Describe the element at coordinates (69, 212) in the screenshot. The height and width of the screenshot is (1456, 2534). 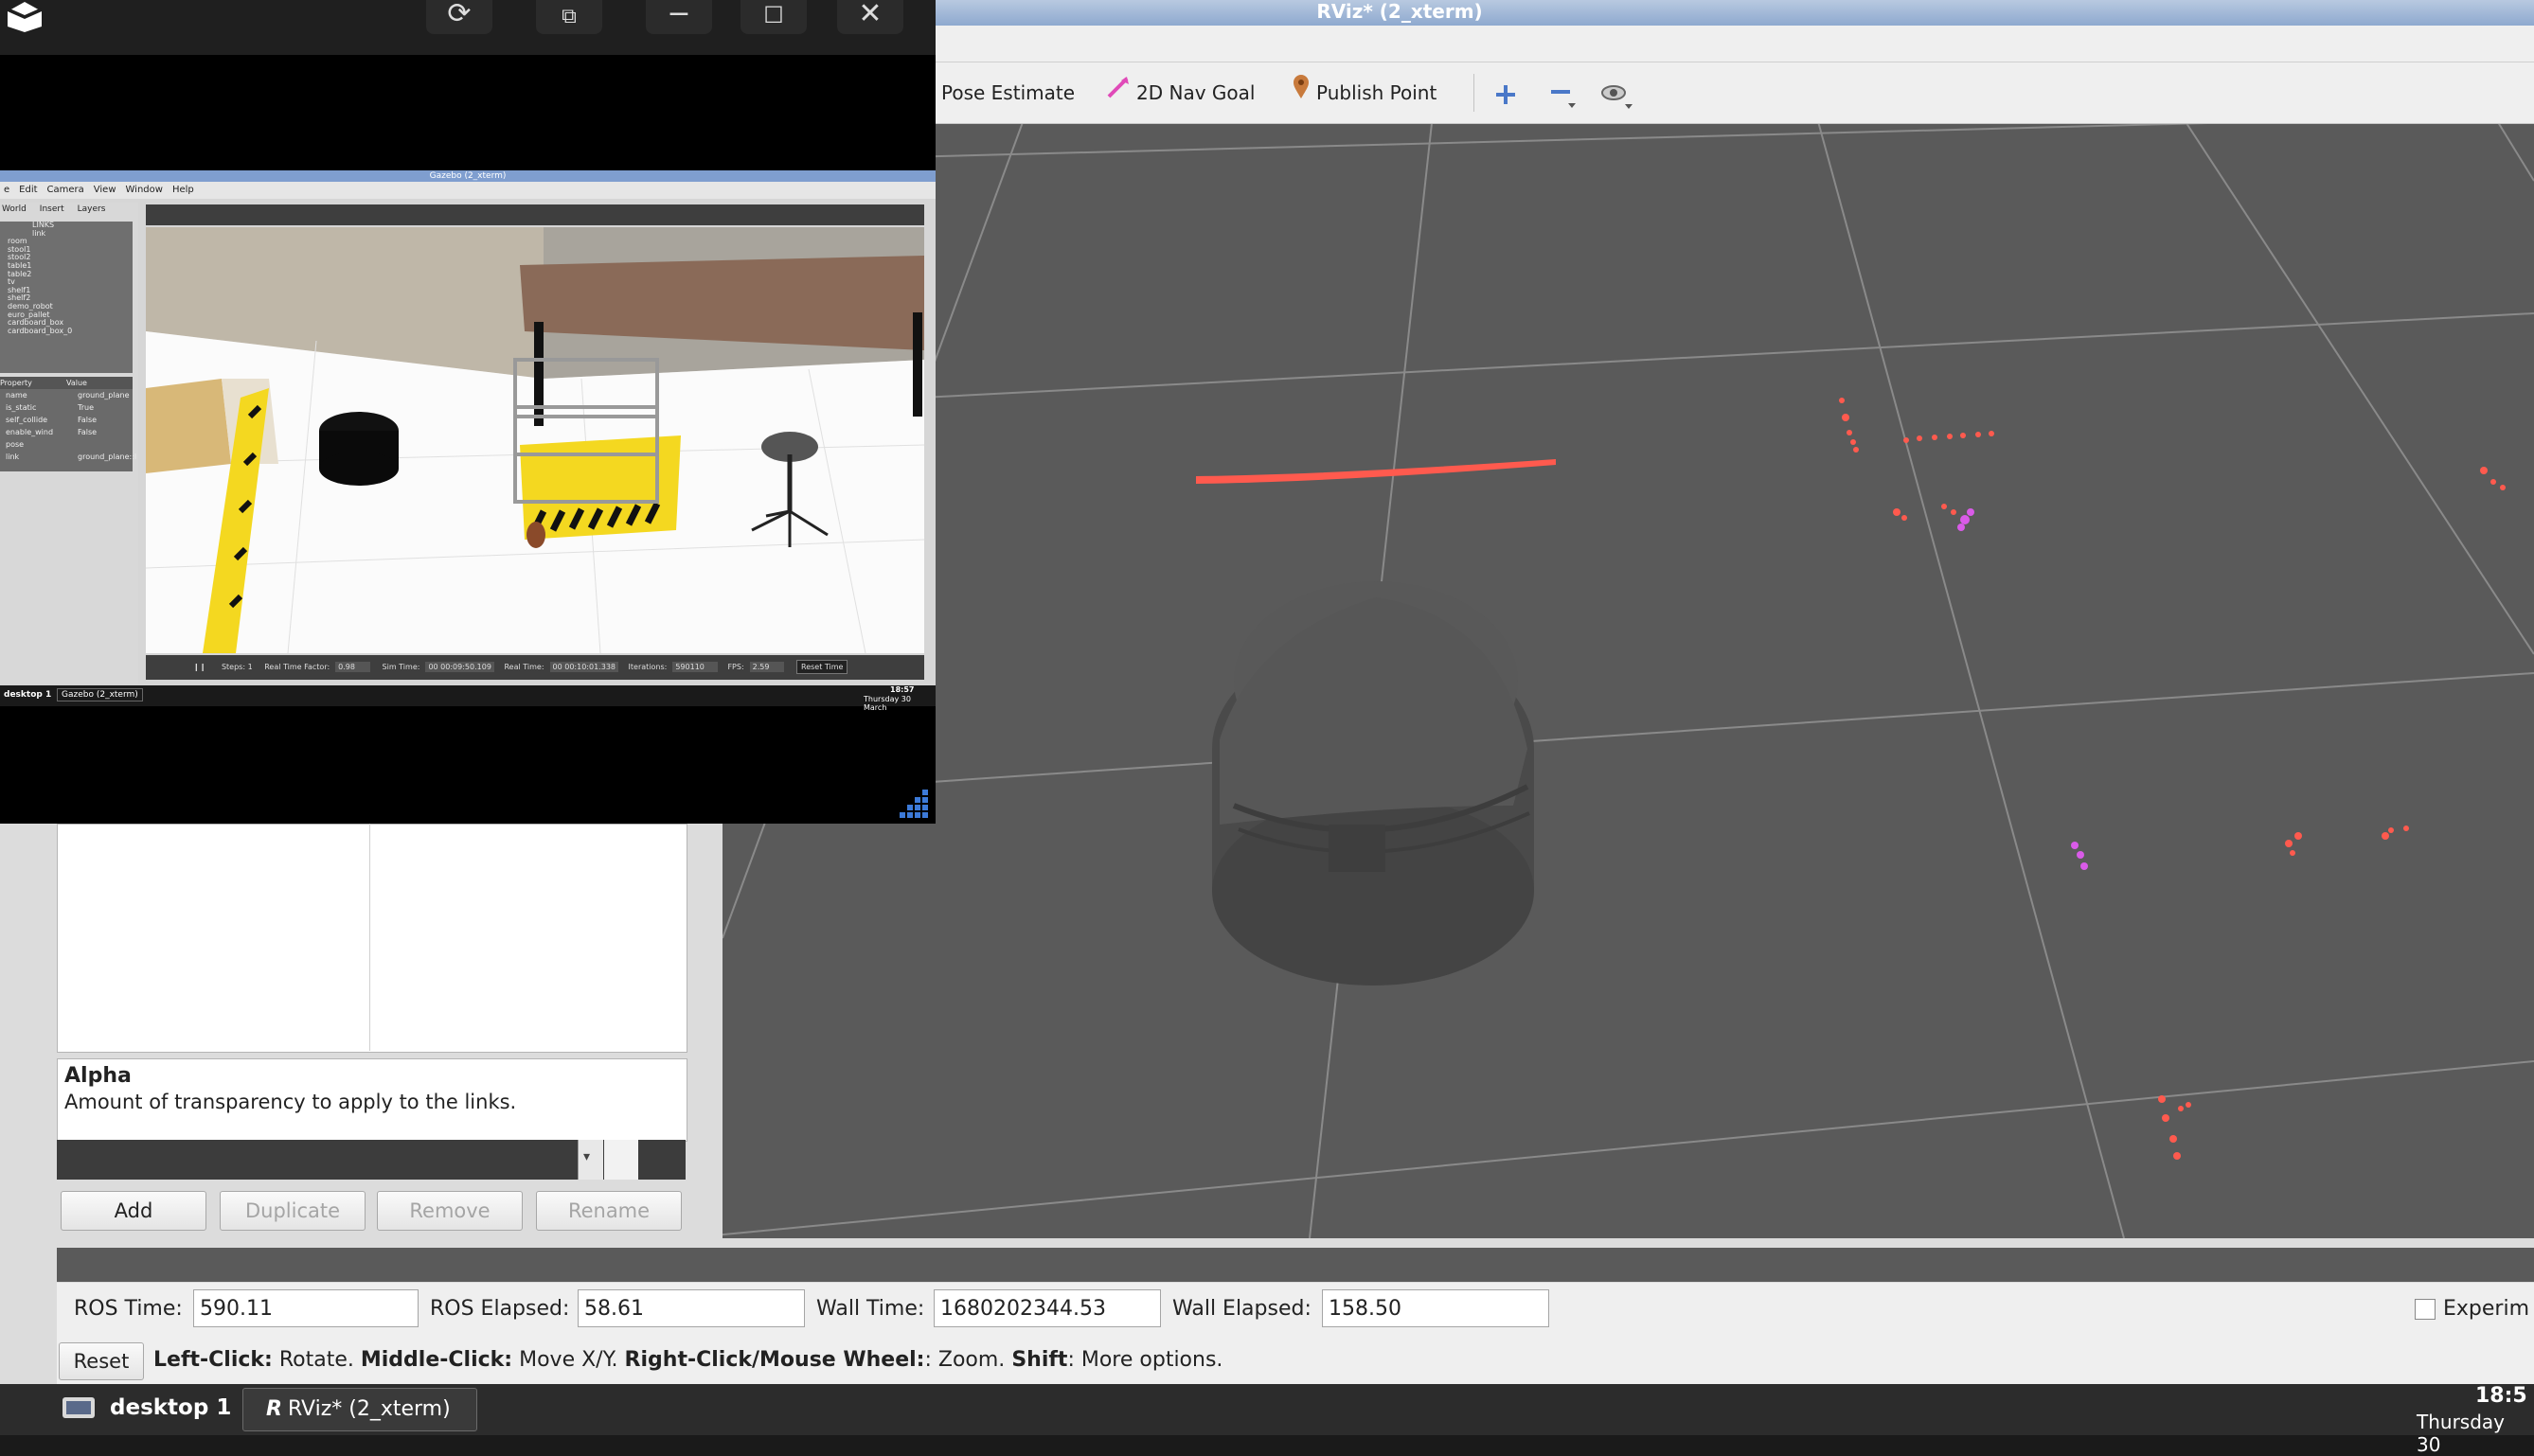
I see `gazebo-tabs: World Insert Layers` at that location.